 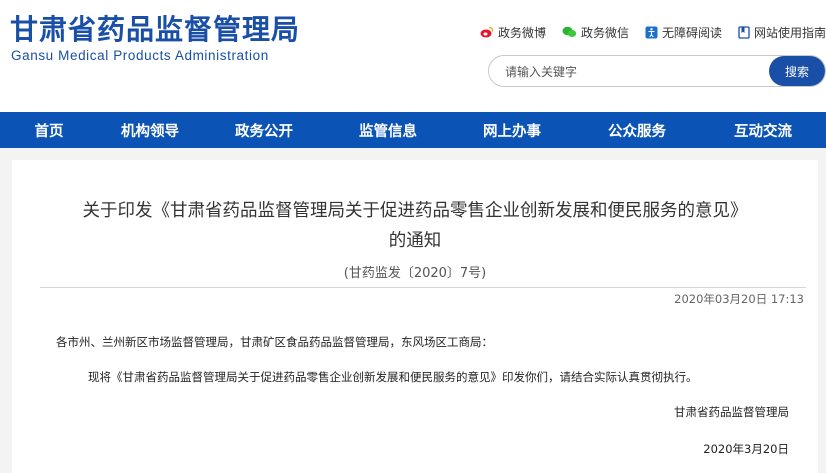 What do you see at coordinates (274, 342) in the screenshot?
I see `salutation-text: 各市州、兰州新区市场监督管理局，甘肃矿区食品药品监督管理局，东风场区工商局：` at bounding box center [274, 342].